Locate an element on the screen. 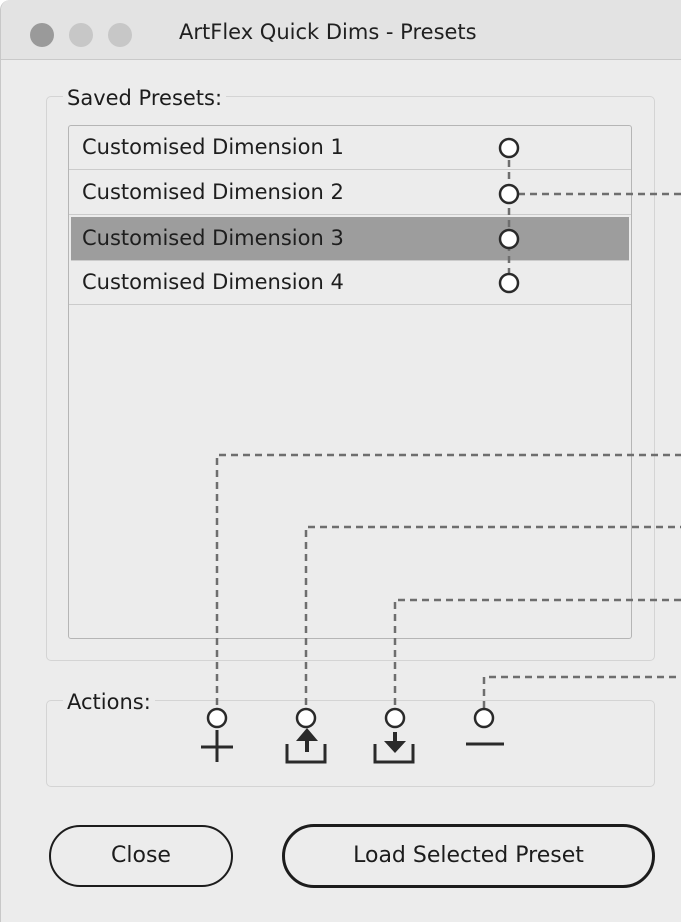  load-selected-preset-button: Load Selected Preset is located at coordinates (468, 856).